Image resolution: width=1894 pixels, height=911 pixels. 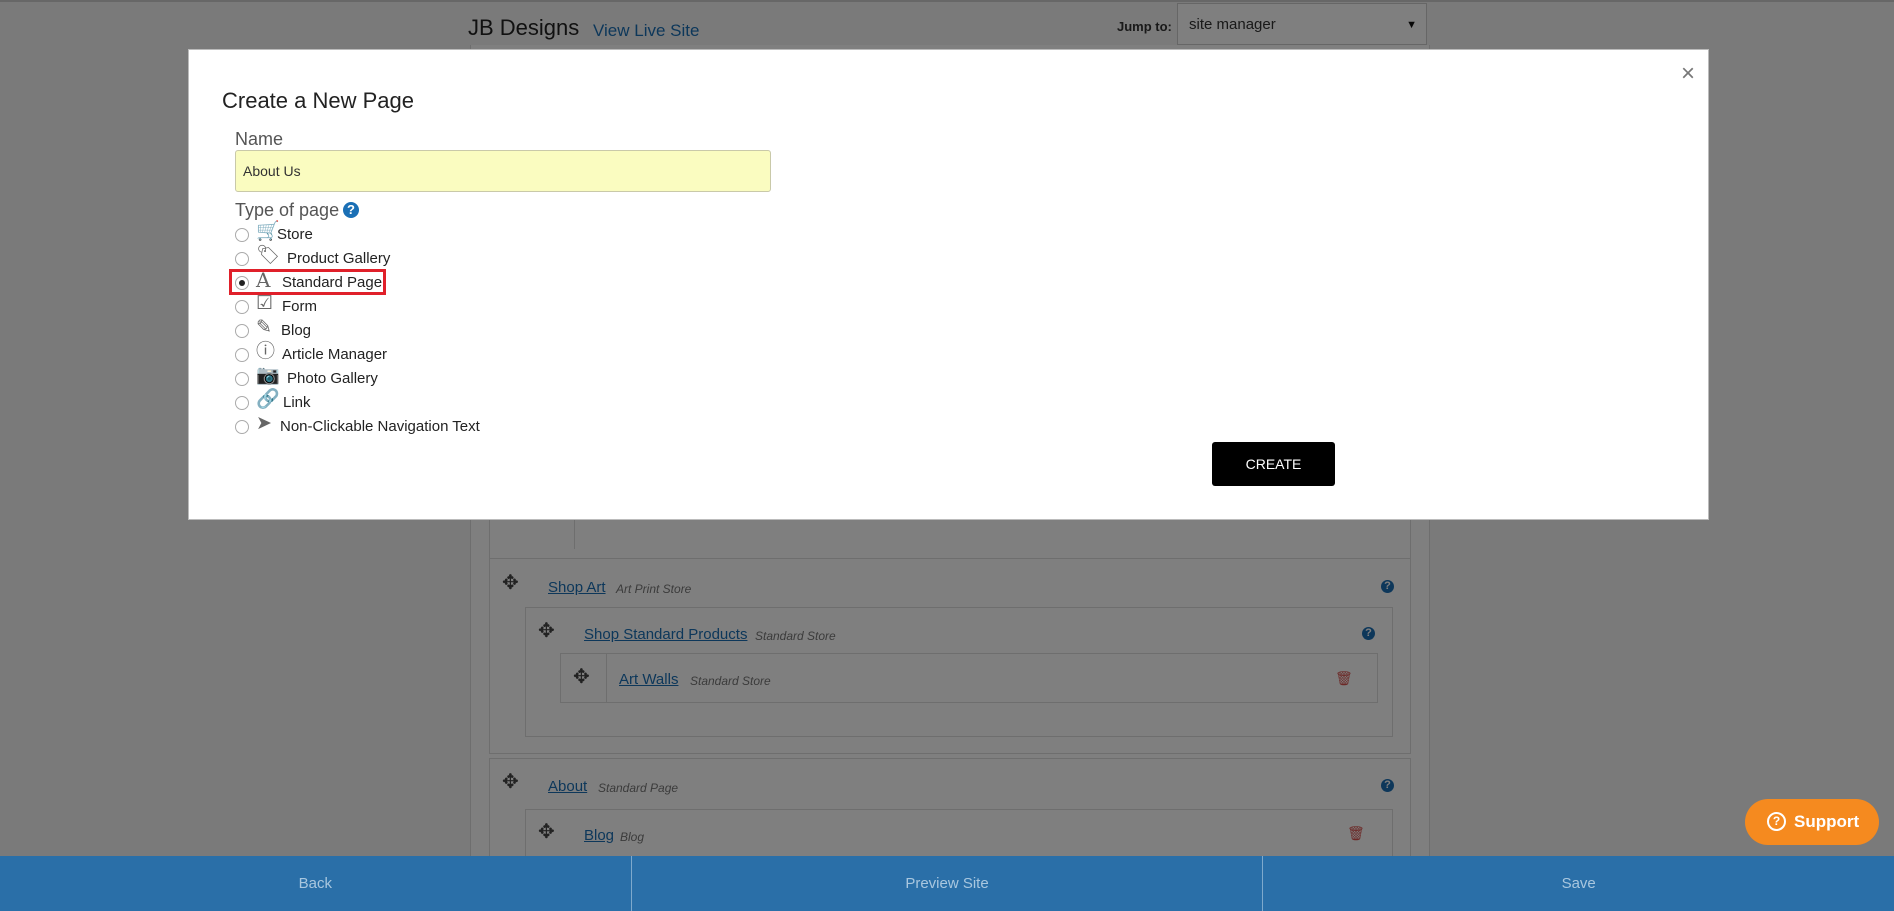 I want to click on back-button: Back, so click(x=316, y=883).